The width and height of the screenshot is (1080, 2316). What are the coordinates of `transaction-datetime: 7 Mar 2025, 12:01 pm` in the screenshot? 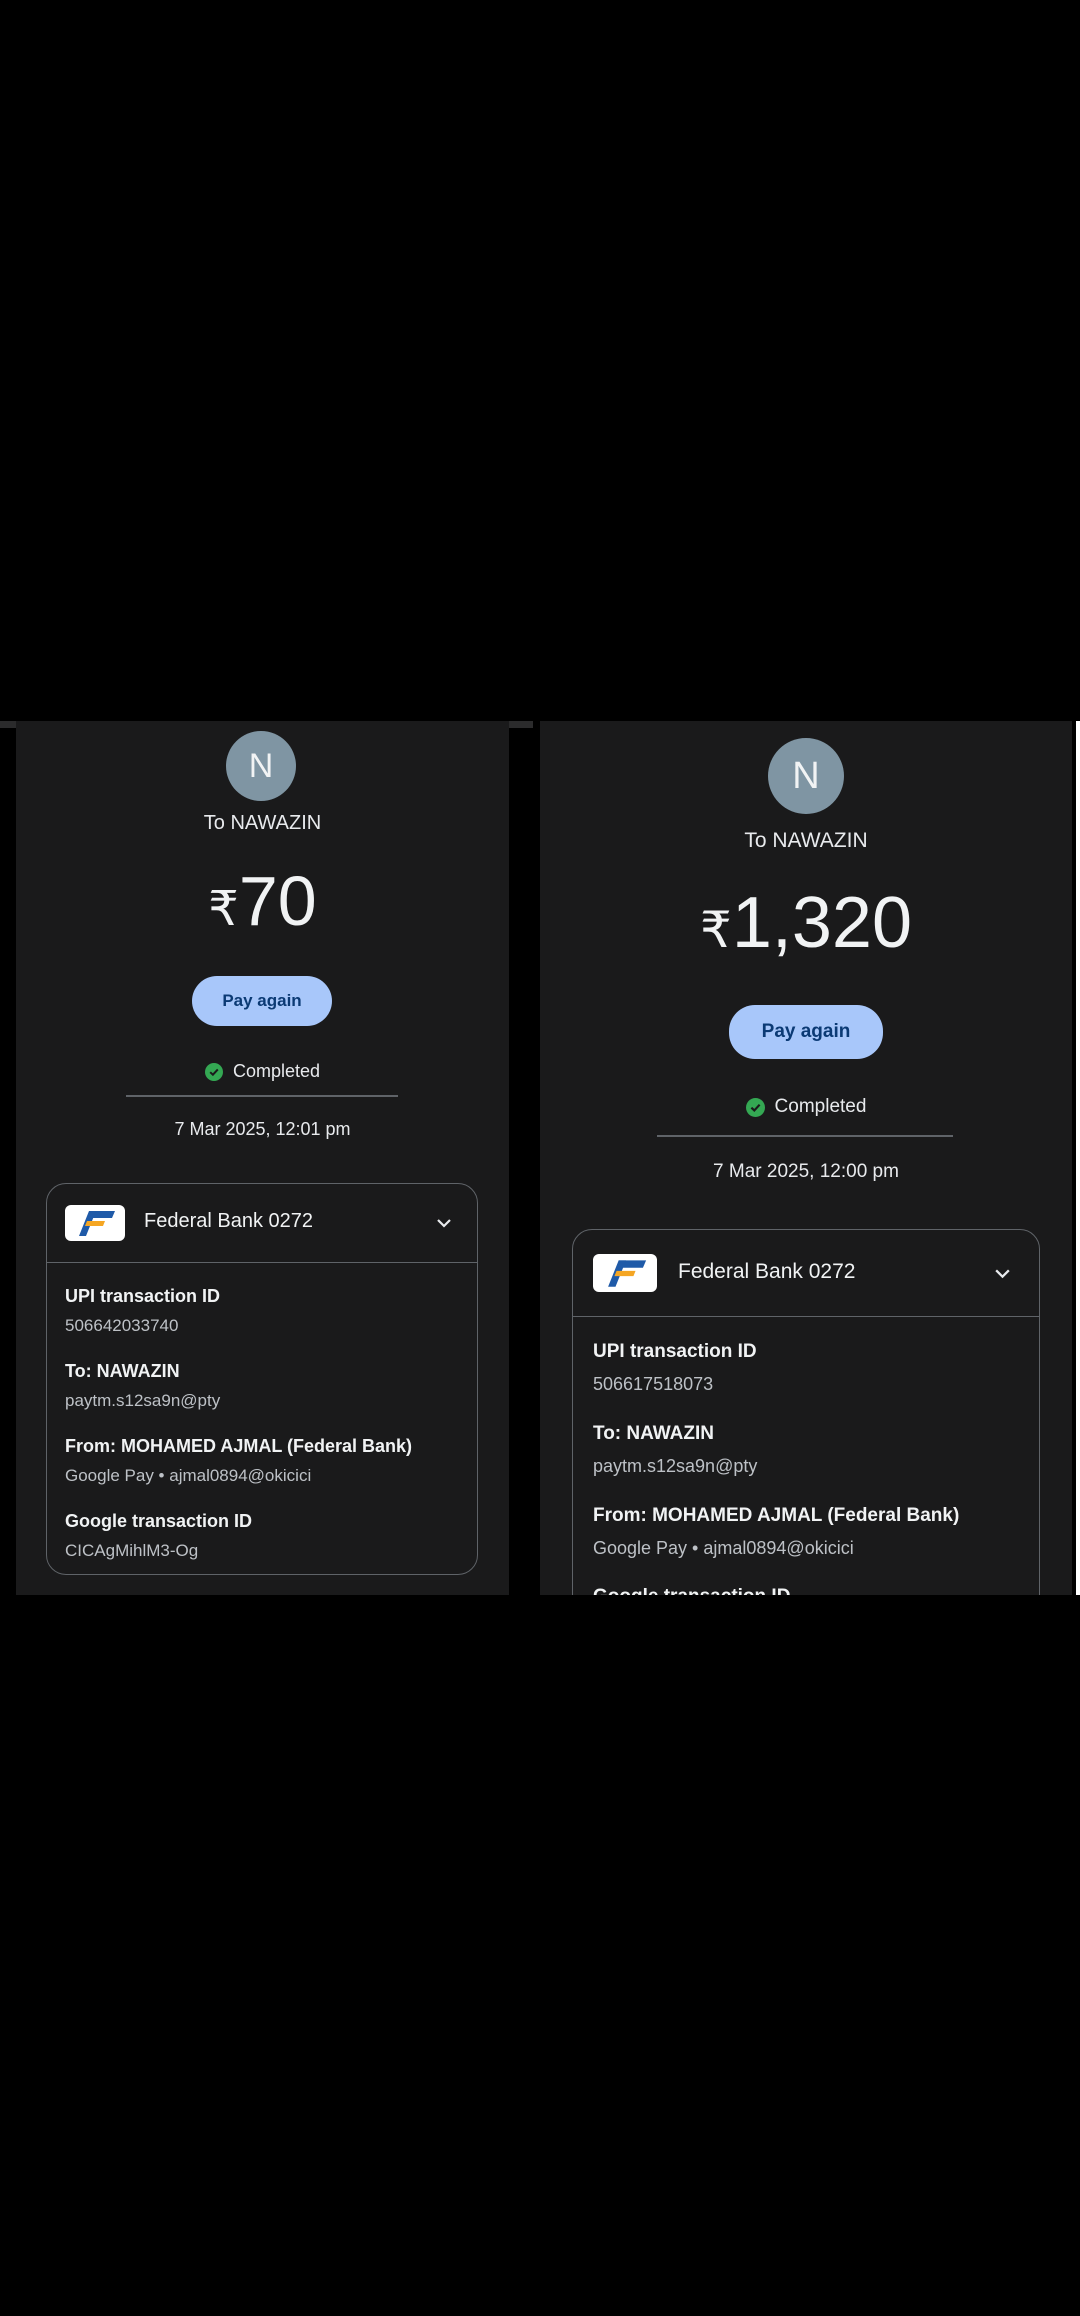 It's located at (262, 1129).